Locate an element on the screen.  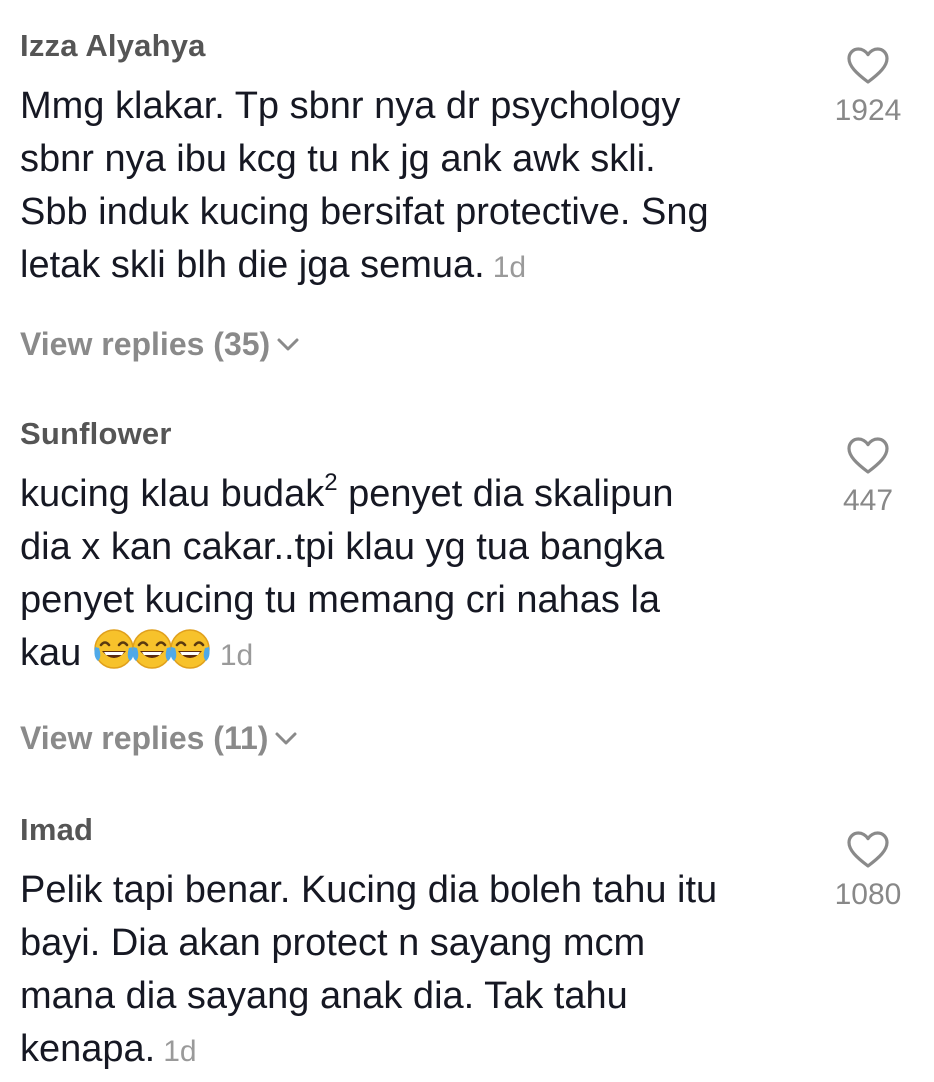
comment-text-line: letak skli blh die jga semua. is located at coordinates (252, 265).